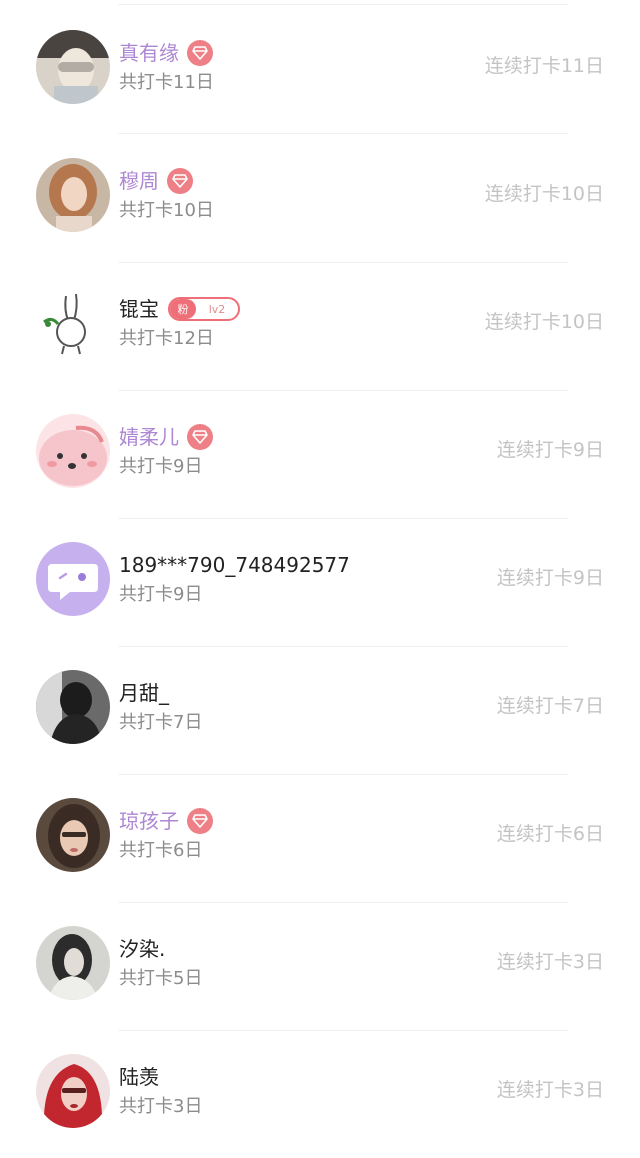 This screenshot has height=1158, width=640. Describe the element at coordinates (144, 693) in the screenshot. I see `user-name: 月甜_` at that location.